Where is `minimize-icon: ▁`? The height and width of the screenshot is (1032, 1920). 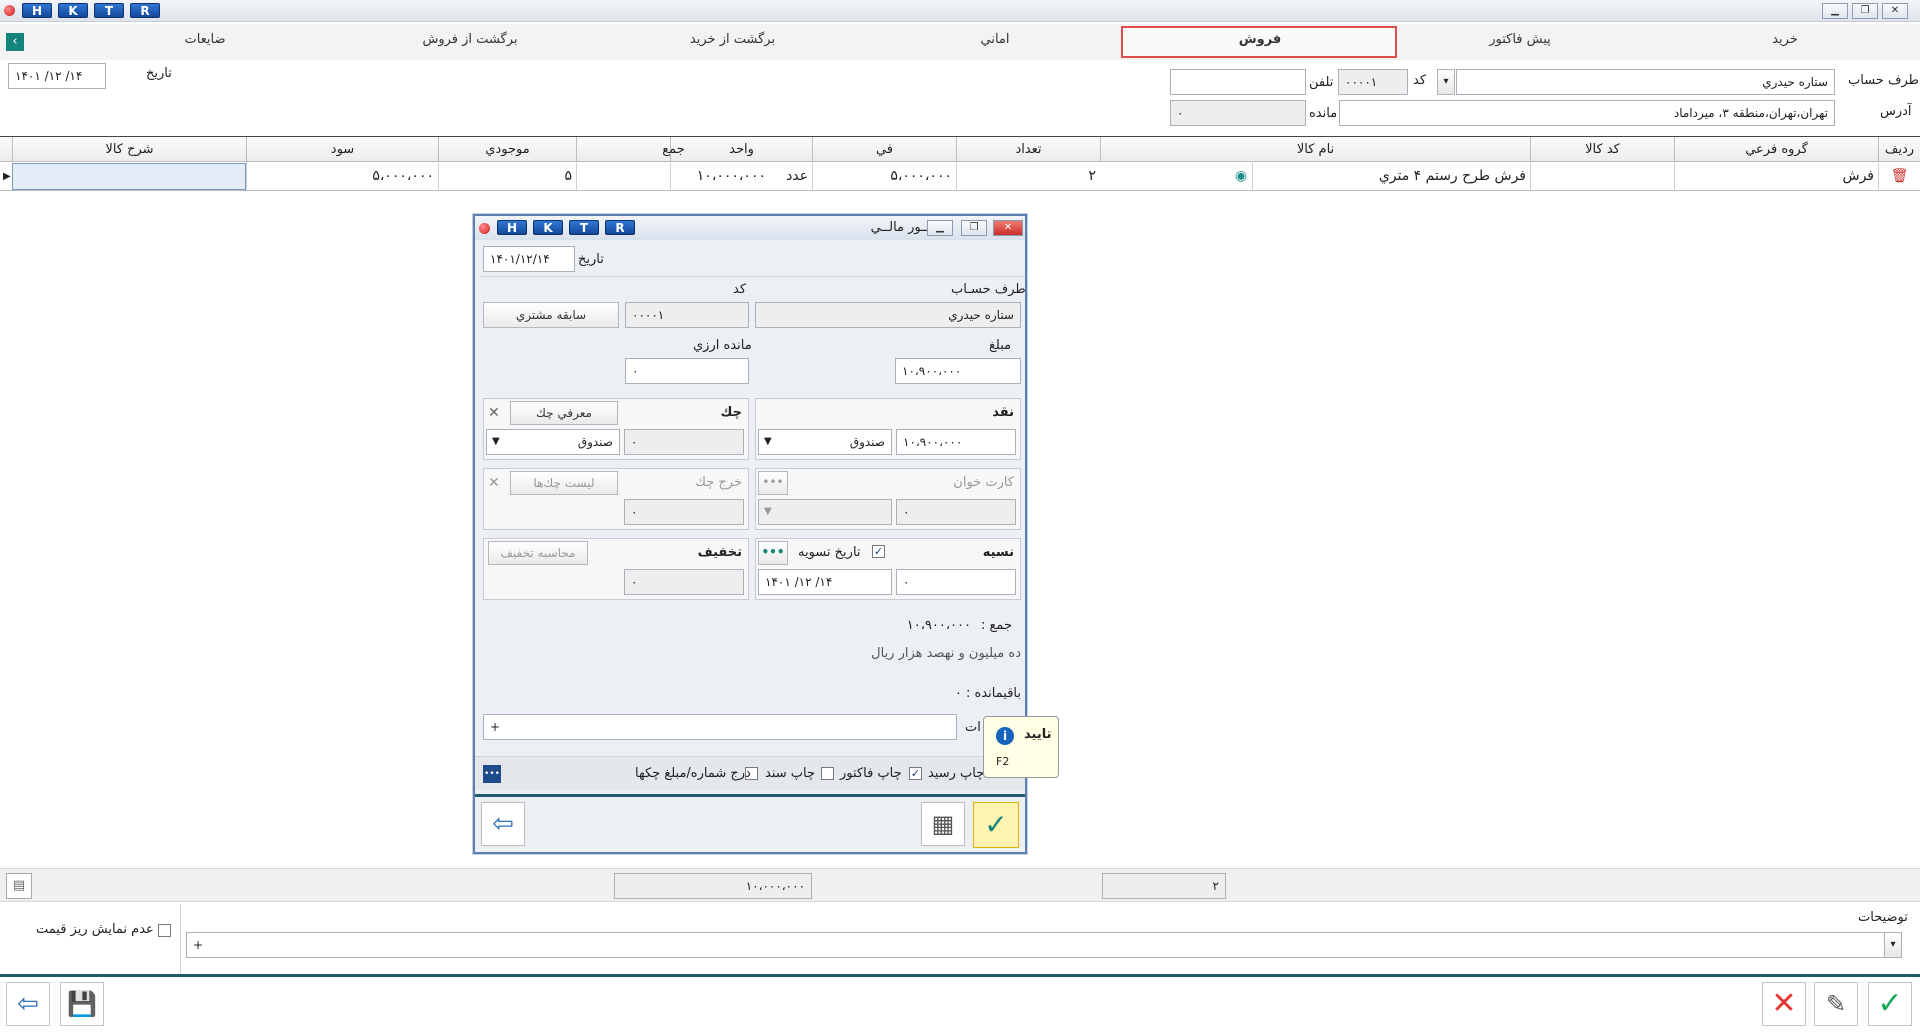 minimize-icon: ▁ is located at coordinates (1835, 11).